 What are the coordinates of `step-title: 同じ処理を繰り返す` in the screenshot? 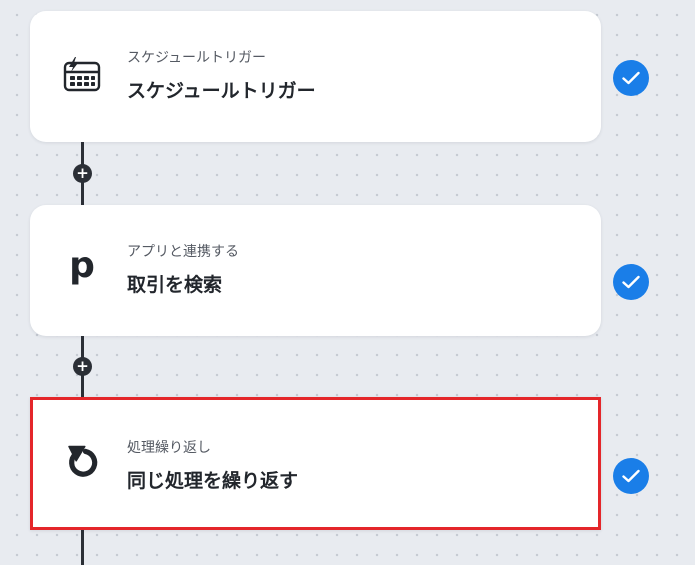 It's located at (213, 481).